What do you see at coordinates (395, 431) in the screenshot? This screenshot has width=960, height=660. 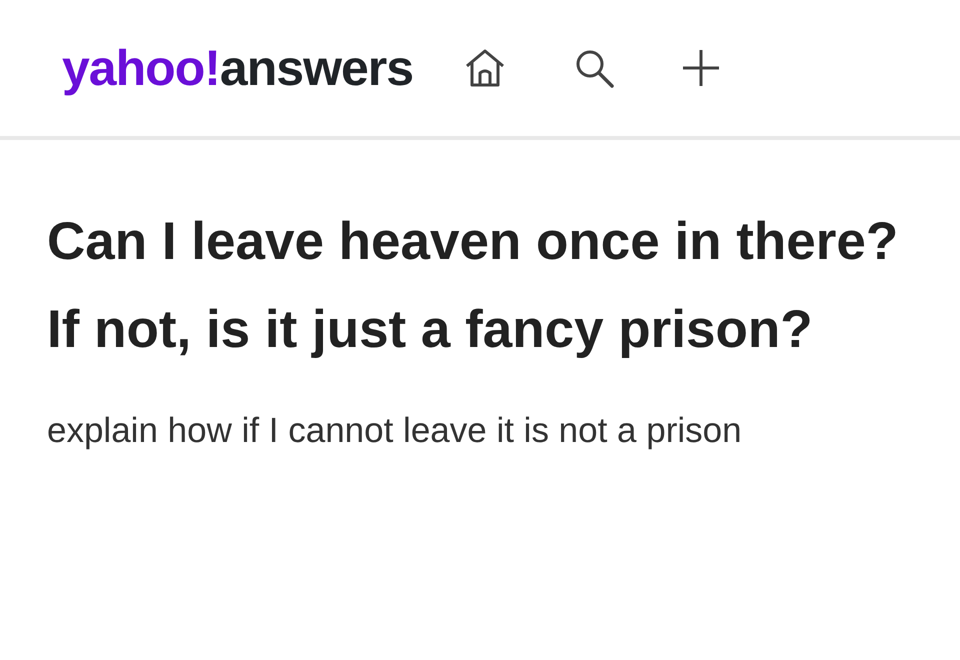 I see `question-details: explain how if I cannot leave it is not a prison` at bounding box center [395, 431].